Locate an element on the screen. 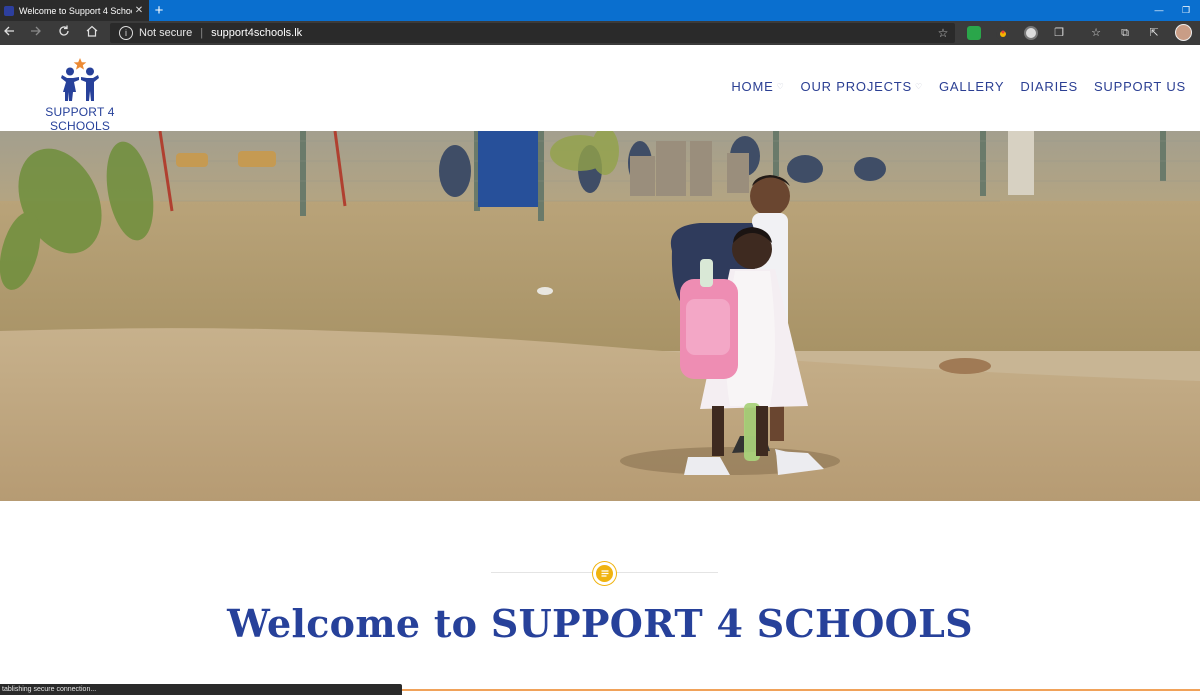 The height and width of the screenshot is (695, 1200). browser-titlebar: Welcome to Support 4 Schools ✕ + — ❐ is located at coordinates (600, 10).